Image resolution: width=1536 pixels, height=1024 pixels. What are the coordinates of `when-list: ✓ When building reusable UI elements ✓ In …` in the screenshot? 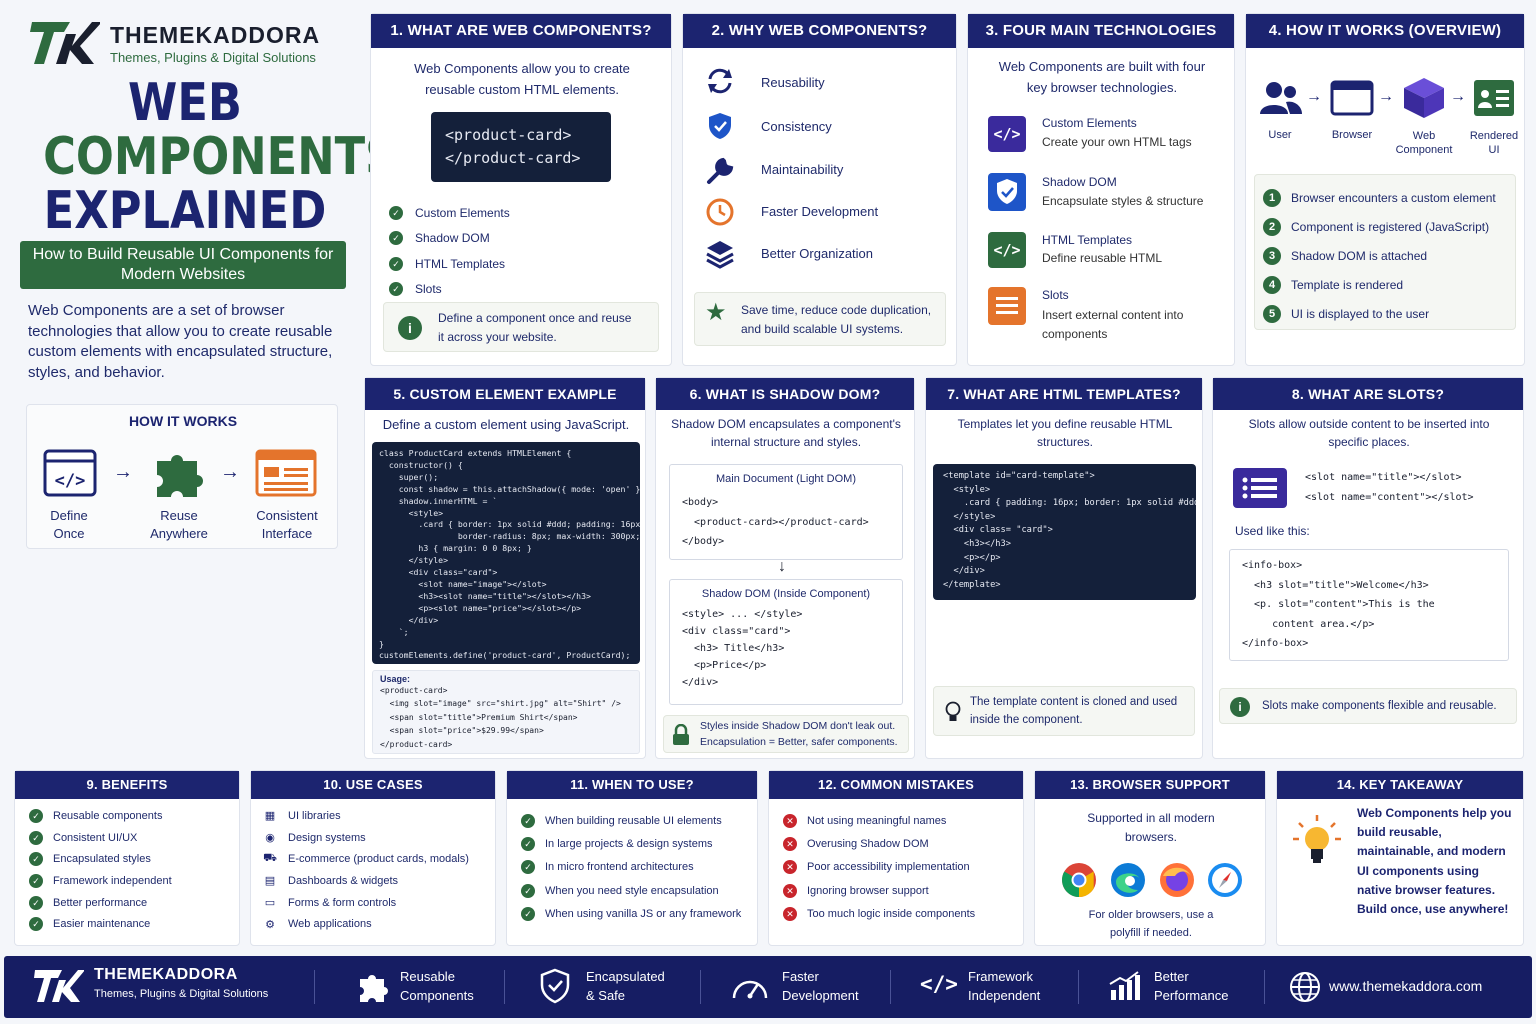 It's located at (631, 867).